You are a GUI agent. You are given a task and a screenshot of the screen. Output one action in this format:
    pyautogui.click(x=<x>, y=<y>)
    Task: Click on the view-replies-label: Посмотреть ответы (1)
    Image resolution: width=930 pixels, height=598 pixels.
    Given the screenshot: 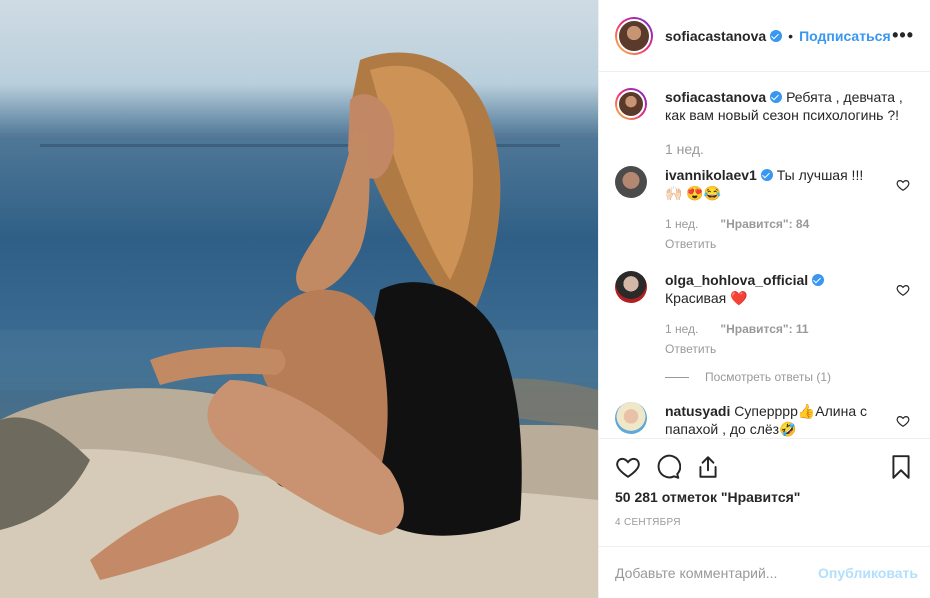 What is the action you would take?
    pyautogui.click(x=768, y=377)
    